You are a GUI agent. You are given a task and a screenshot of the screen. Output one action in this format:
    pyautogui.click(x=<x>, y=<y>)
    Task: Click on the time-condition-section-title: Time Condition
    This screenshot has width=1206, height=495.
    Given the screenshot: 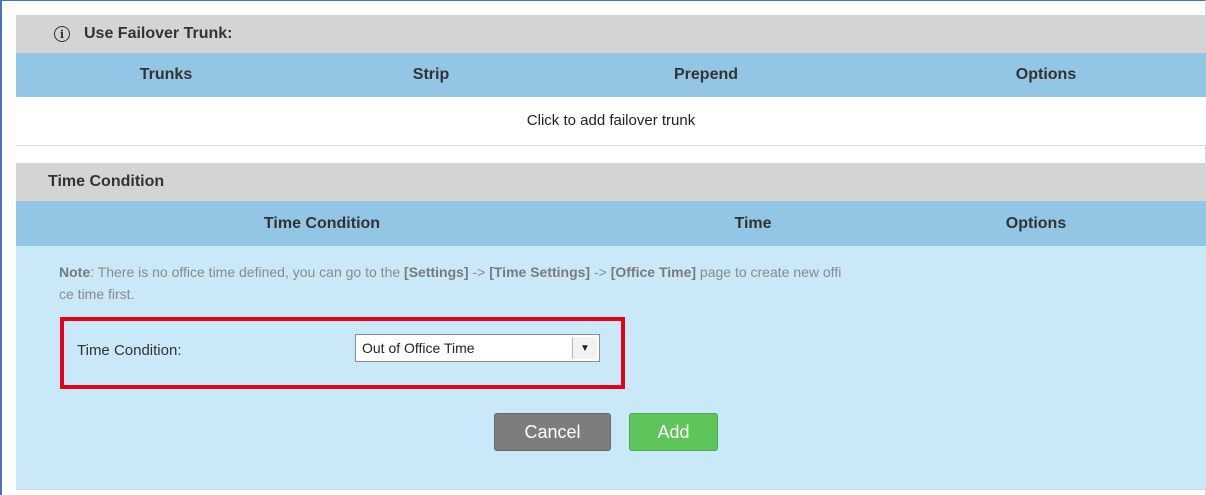 What is the action you would take?
    pyautogui.click(x=106, y=181)
    